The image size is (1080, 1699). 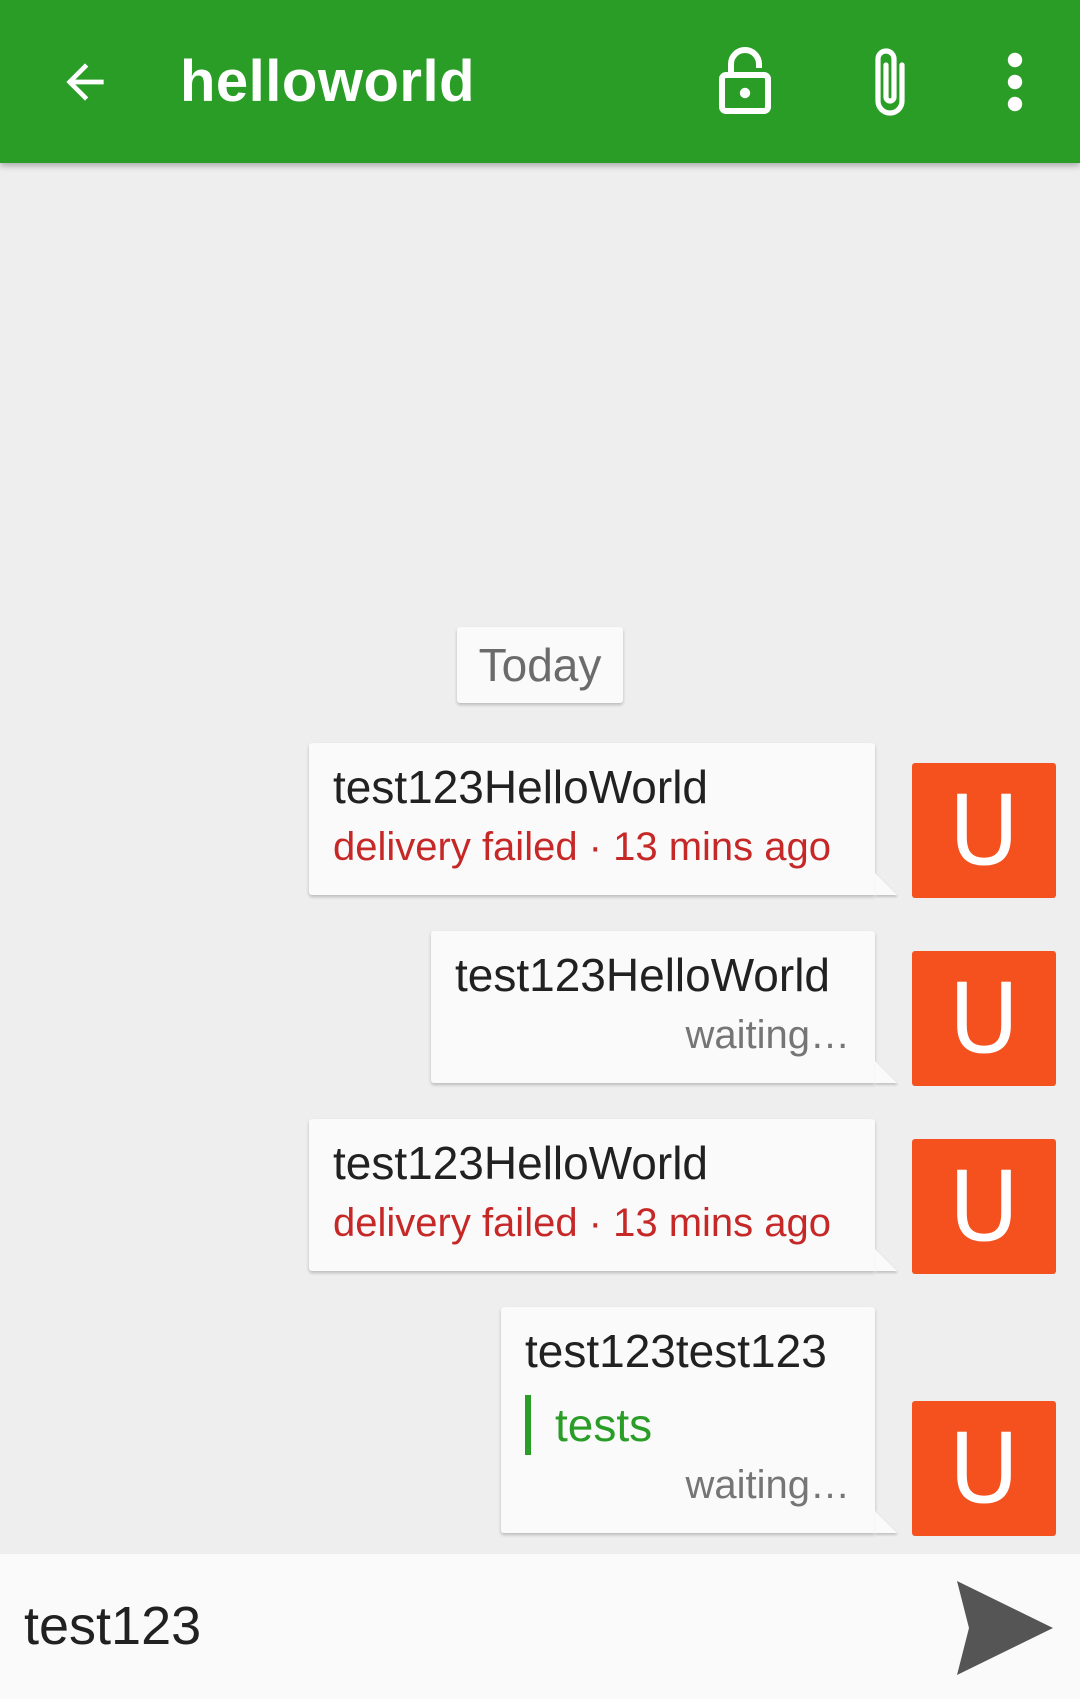 I want to click on message-input, so click(x=474, y=1626).